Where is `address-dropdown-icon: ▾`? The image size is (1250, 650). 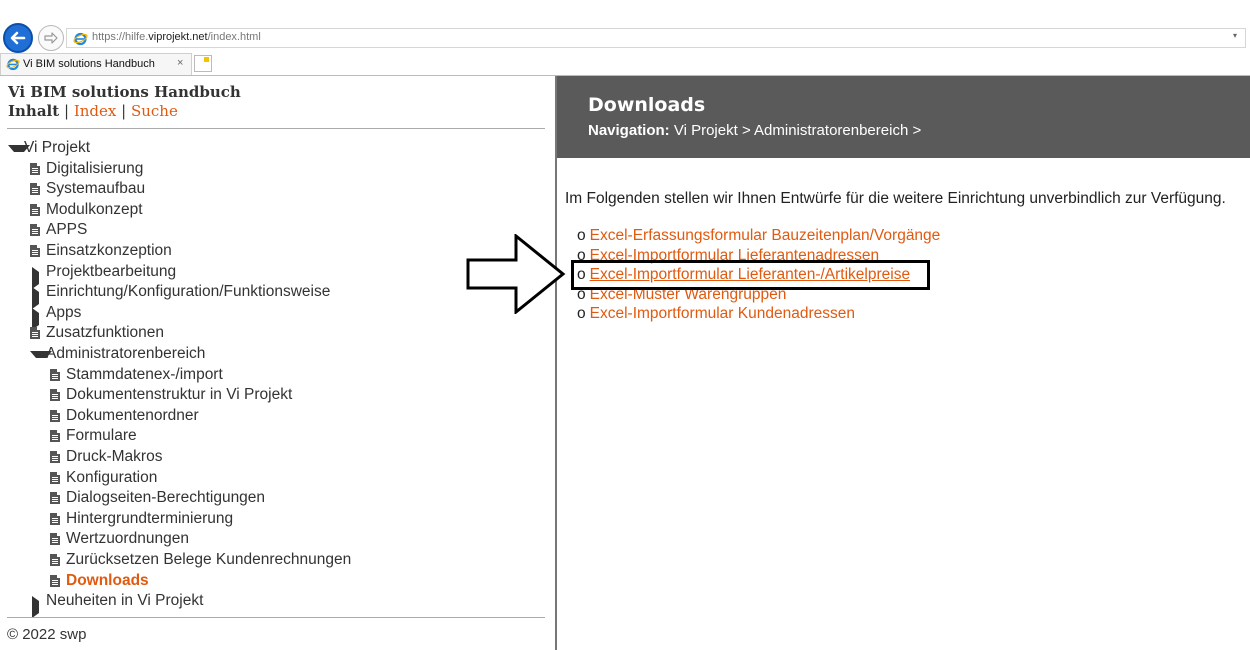 address-dropdown-icon: ▾ is located at coordinates (1235, 35).